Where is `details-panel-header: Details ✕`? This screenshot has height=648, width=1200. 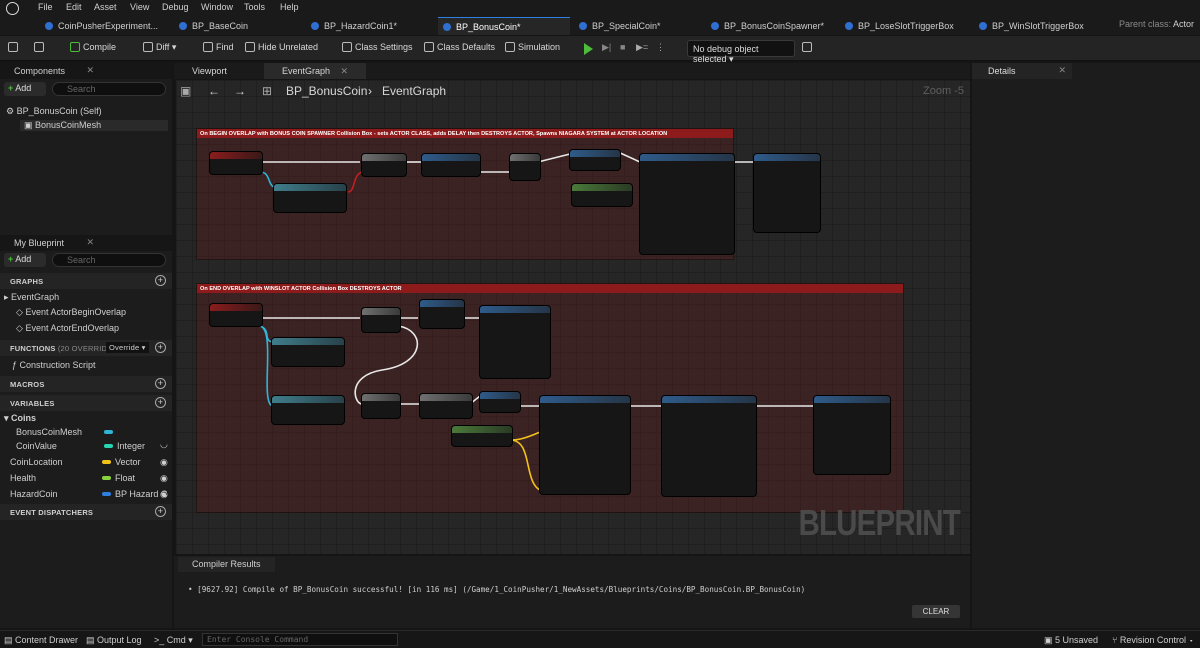 details-panel-header: Details ✕ is located at coordinates (1022, 71).